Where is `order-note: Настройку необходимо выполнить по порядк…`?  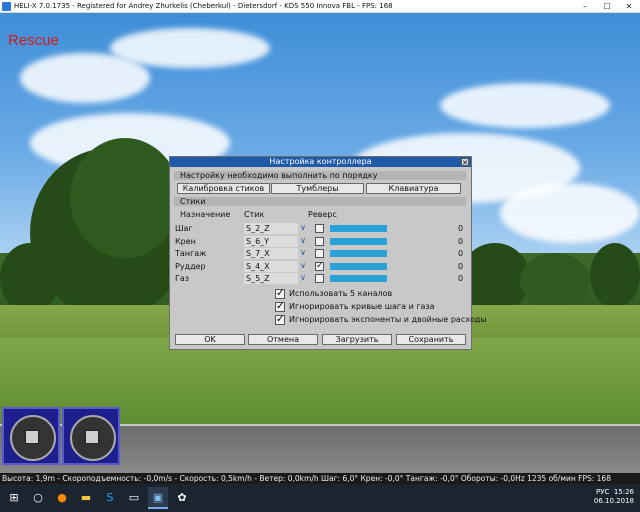 order-note: Настройку необходимо выполнить по порядк… is located at coordinates (320, 175).